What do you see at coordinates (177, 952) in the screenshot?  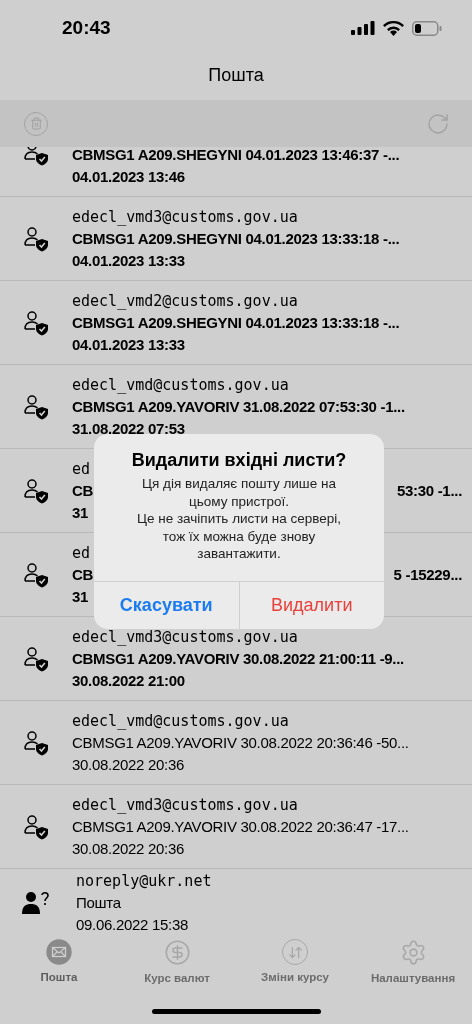 I see `dollar-icon` at bounding box center [177, 952].